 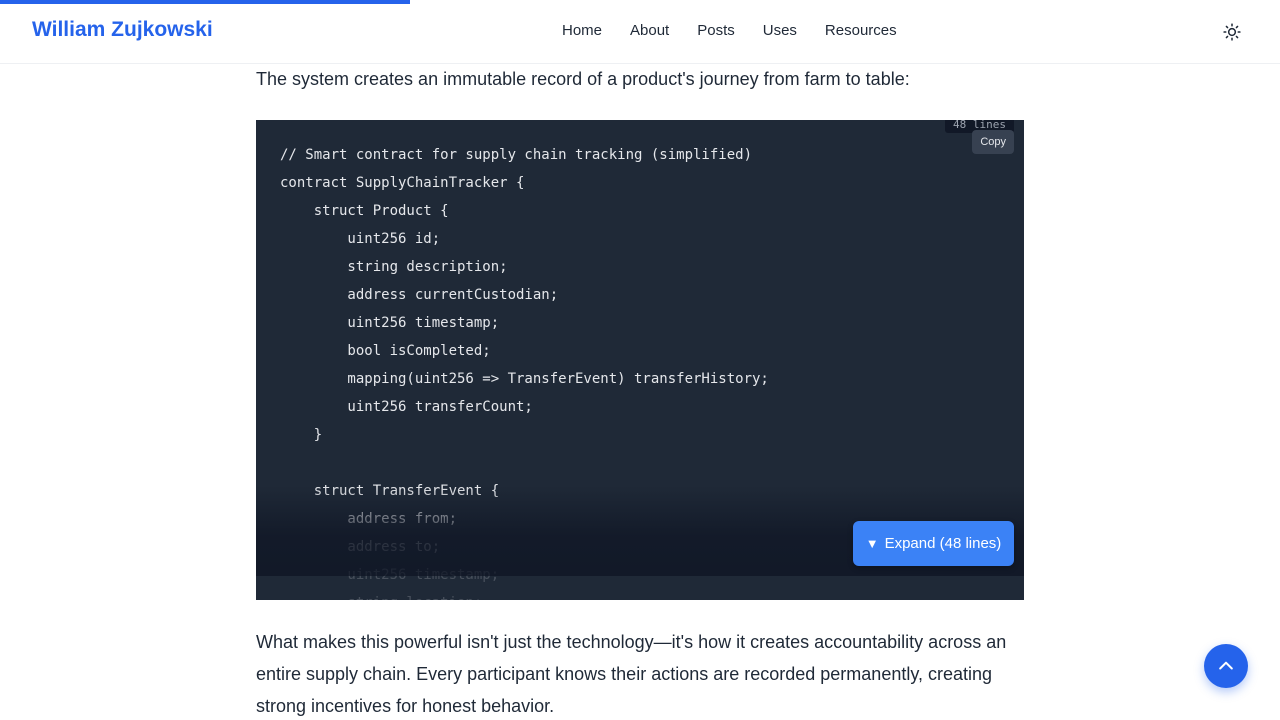 I want to click on code-line: uint256 timestamp;, so click(x=390, y=323).